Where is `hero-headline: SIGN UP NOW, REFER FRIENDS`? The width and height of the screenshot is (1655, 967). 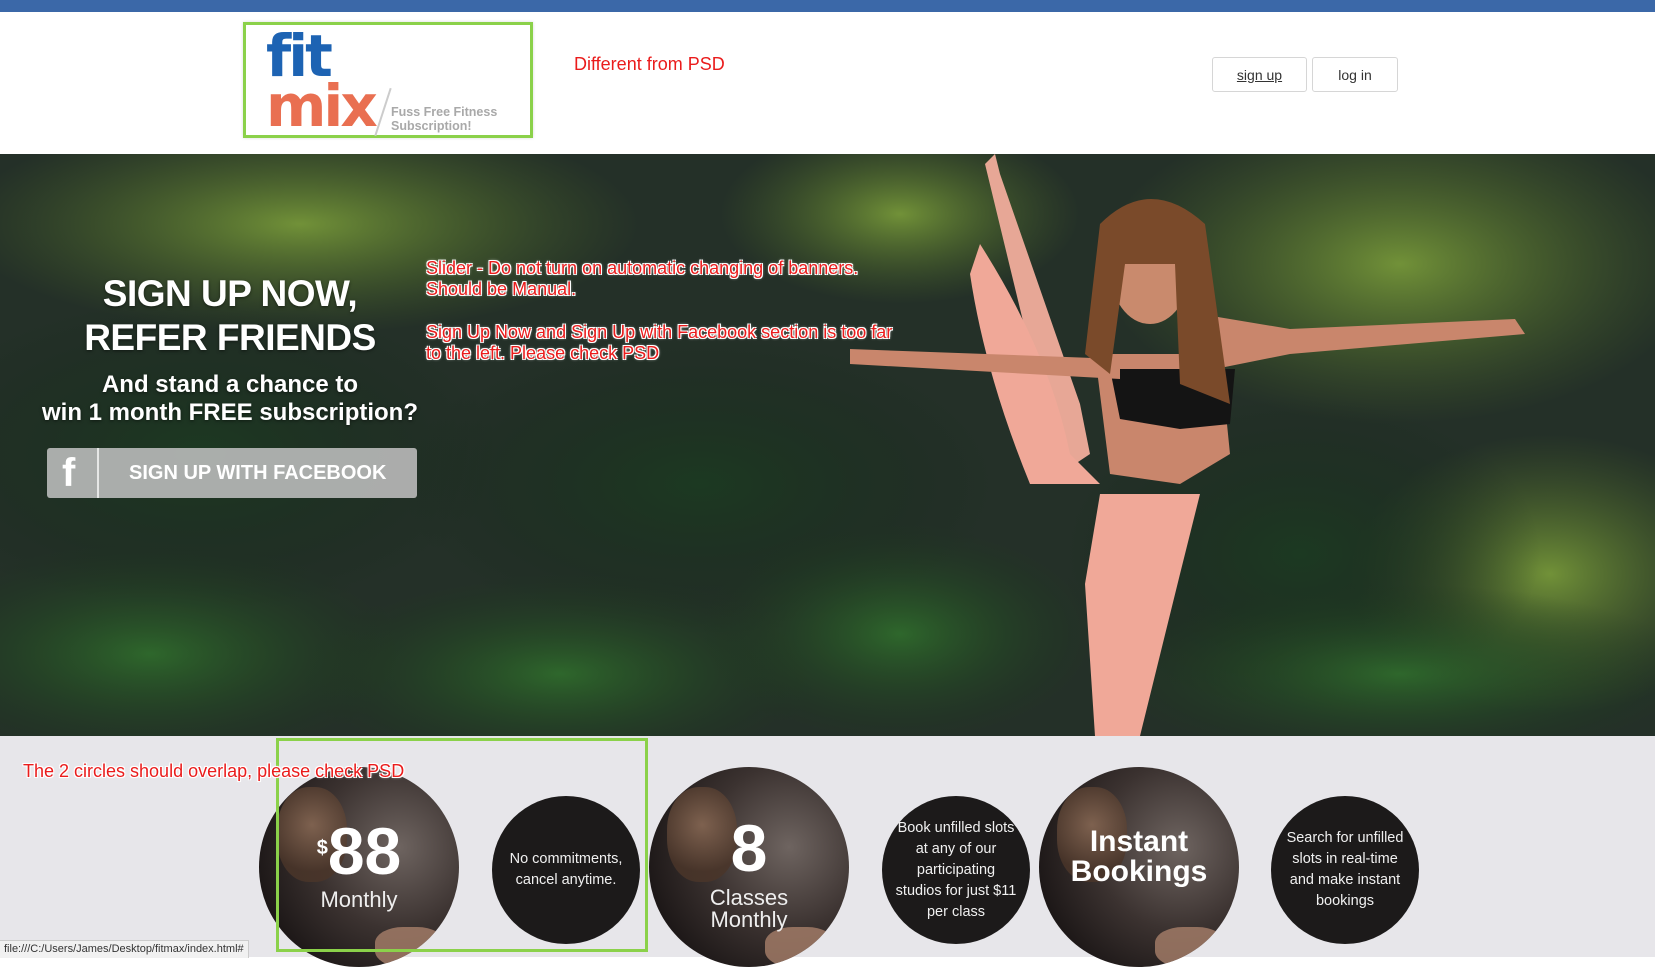
hero-headline: SIGN UP NOW, REFER FRIENDS is located at coordinates (230, 316).